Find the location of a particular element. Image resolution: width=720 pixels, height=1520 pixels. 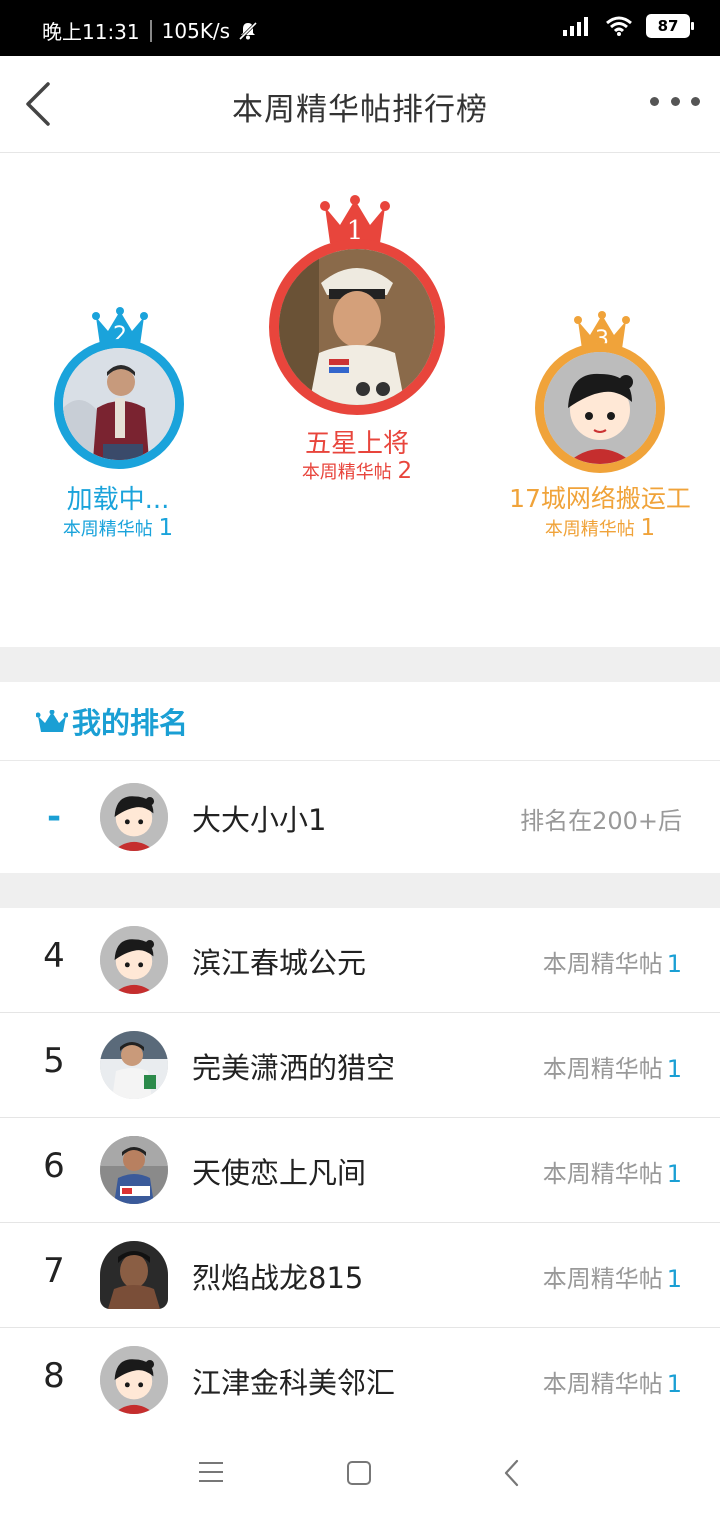

system-nav-bar is located at coordinates (360, 1472).